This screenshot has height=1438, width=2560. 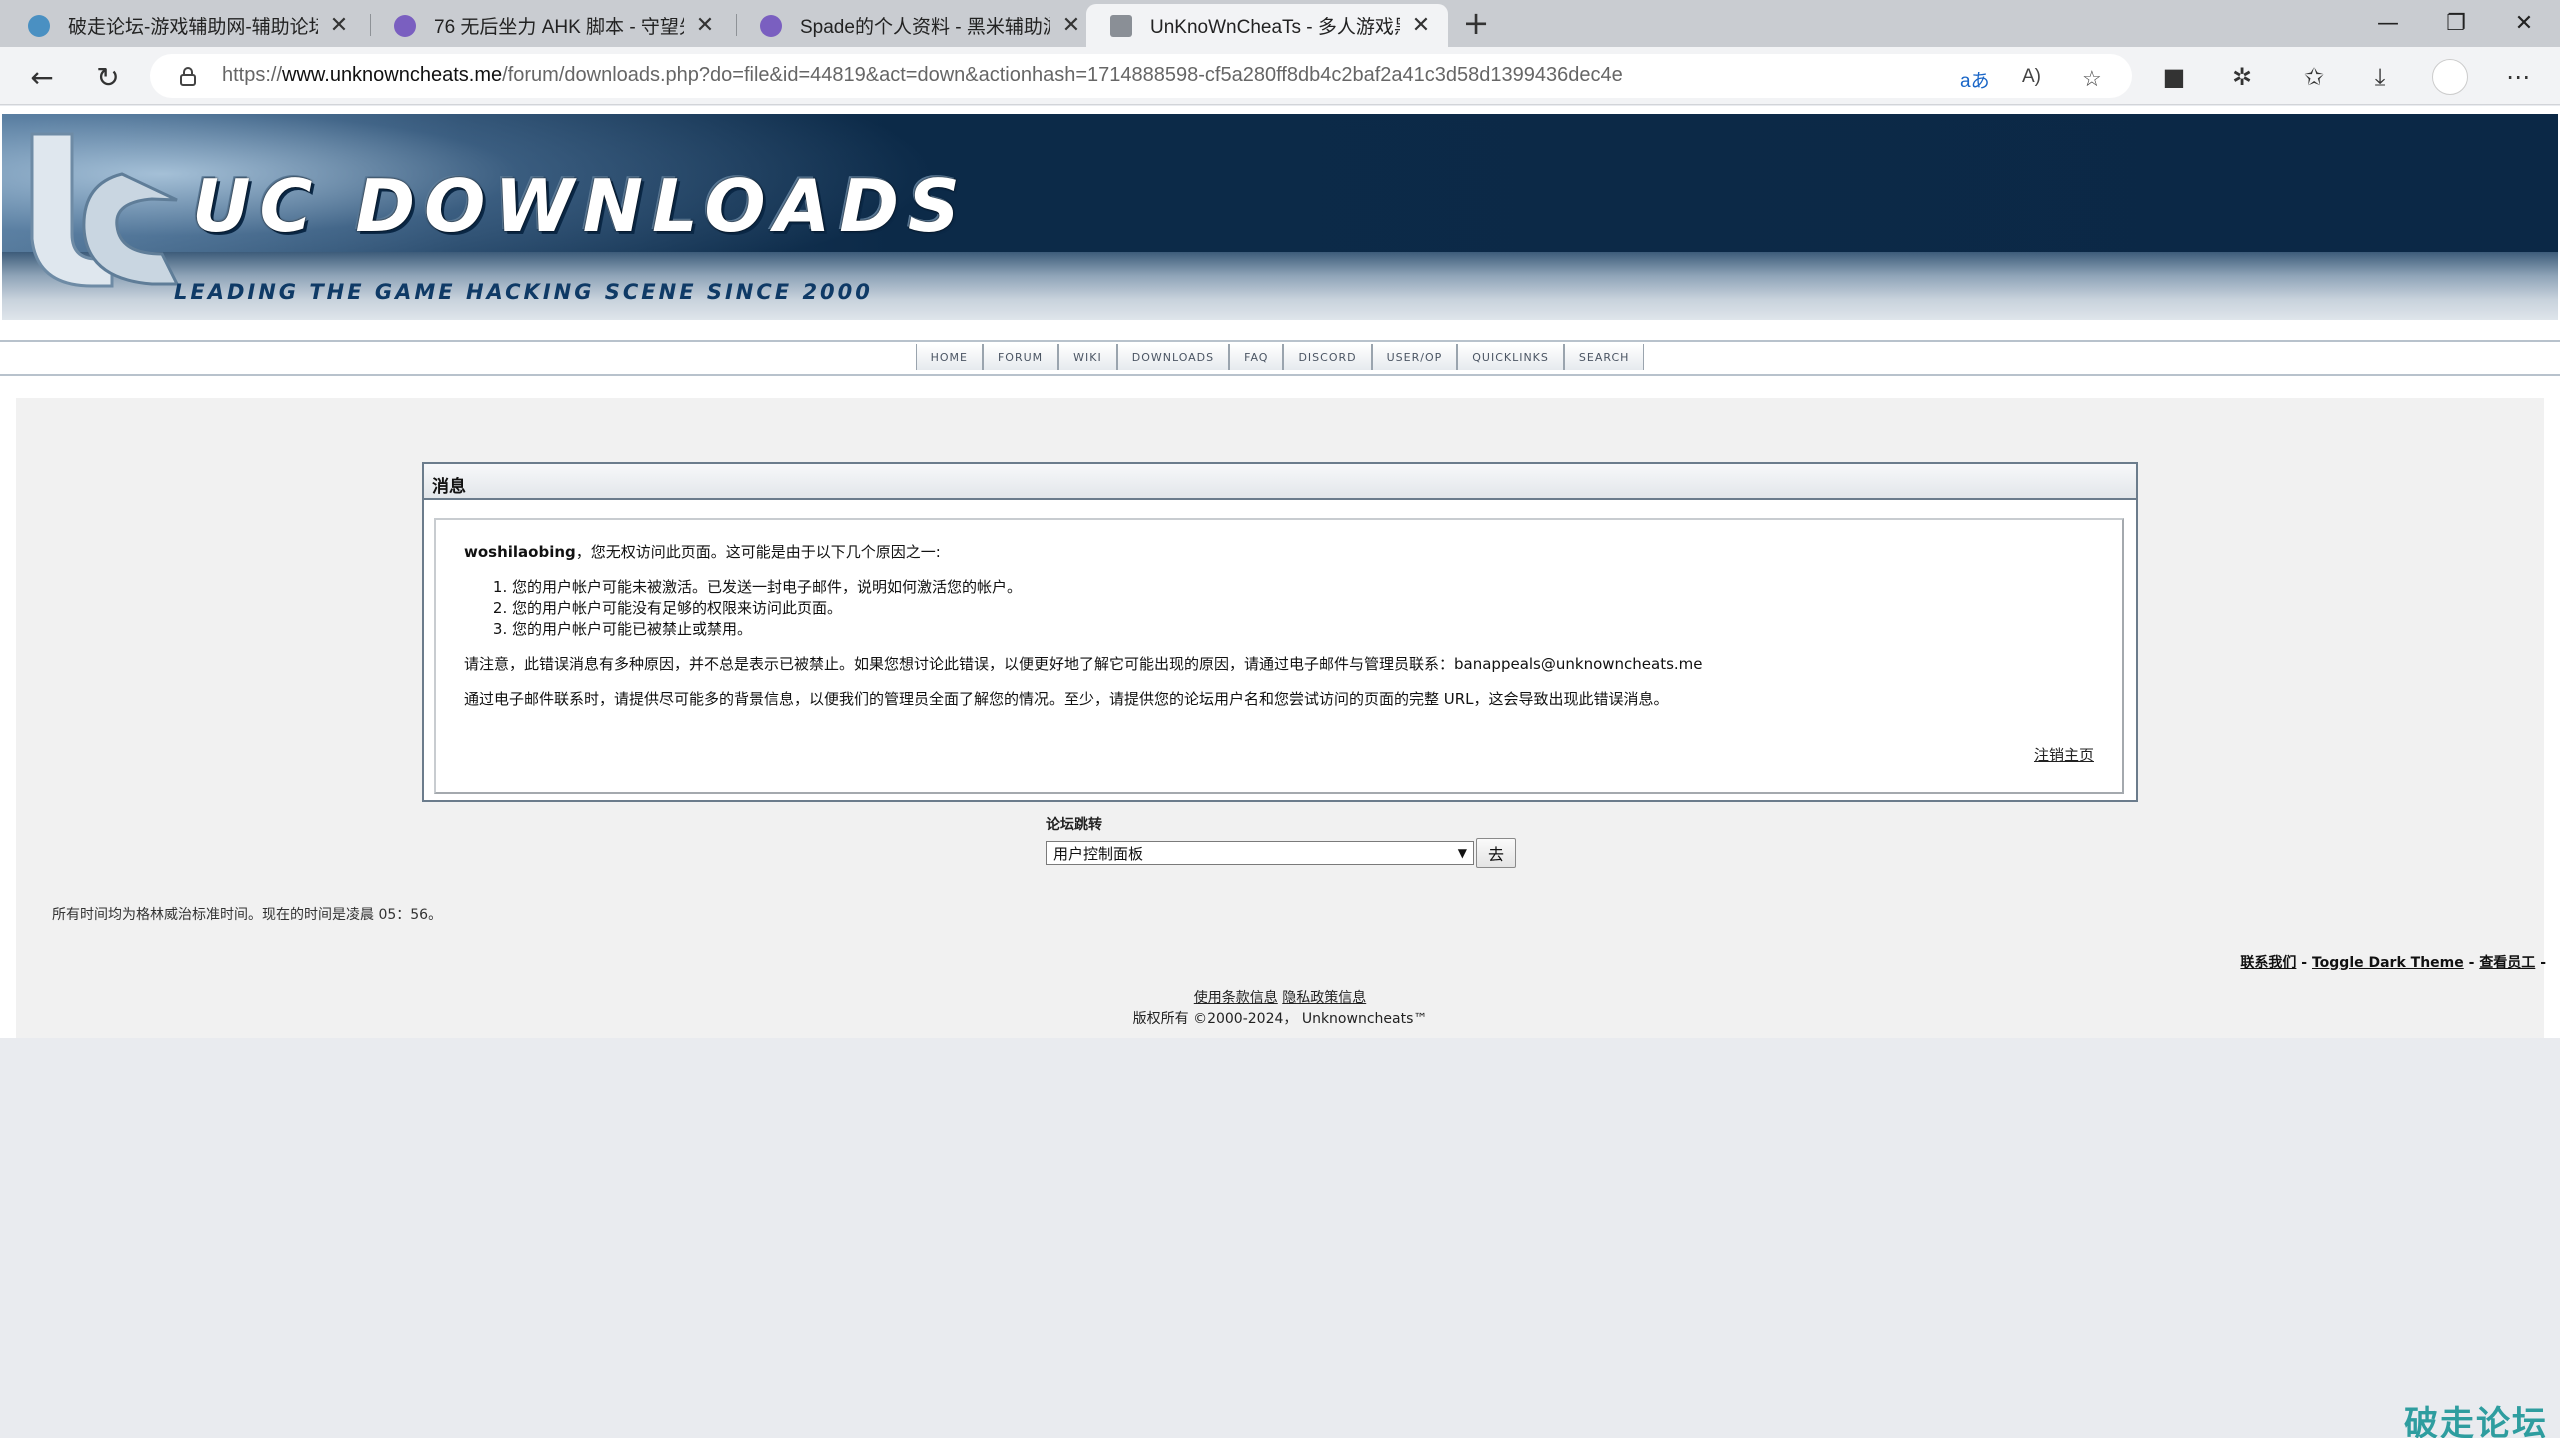 I want to click on nav-downloads: DOWNLOADS, so click(x=1173, y=357).